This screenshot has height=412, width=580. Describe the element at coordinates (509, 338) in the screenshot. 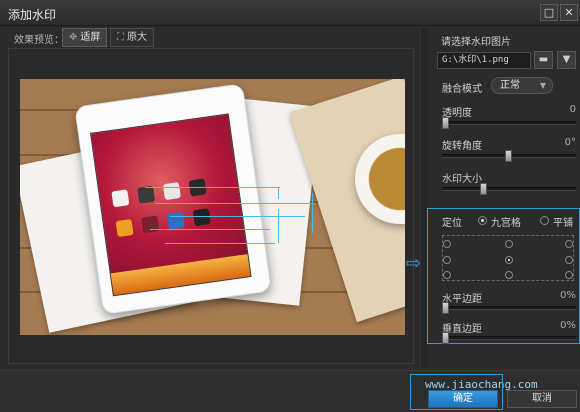

I see `vertical-margin-slider` at that location.